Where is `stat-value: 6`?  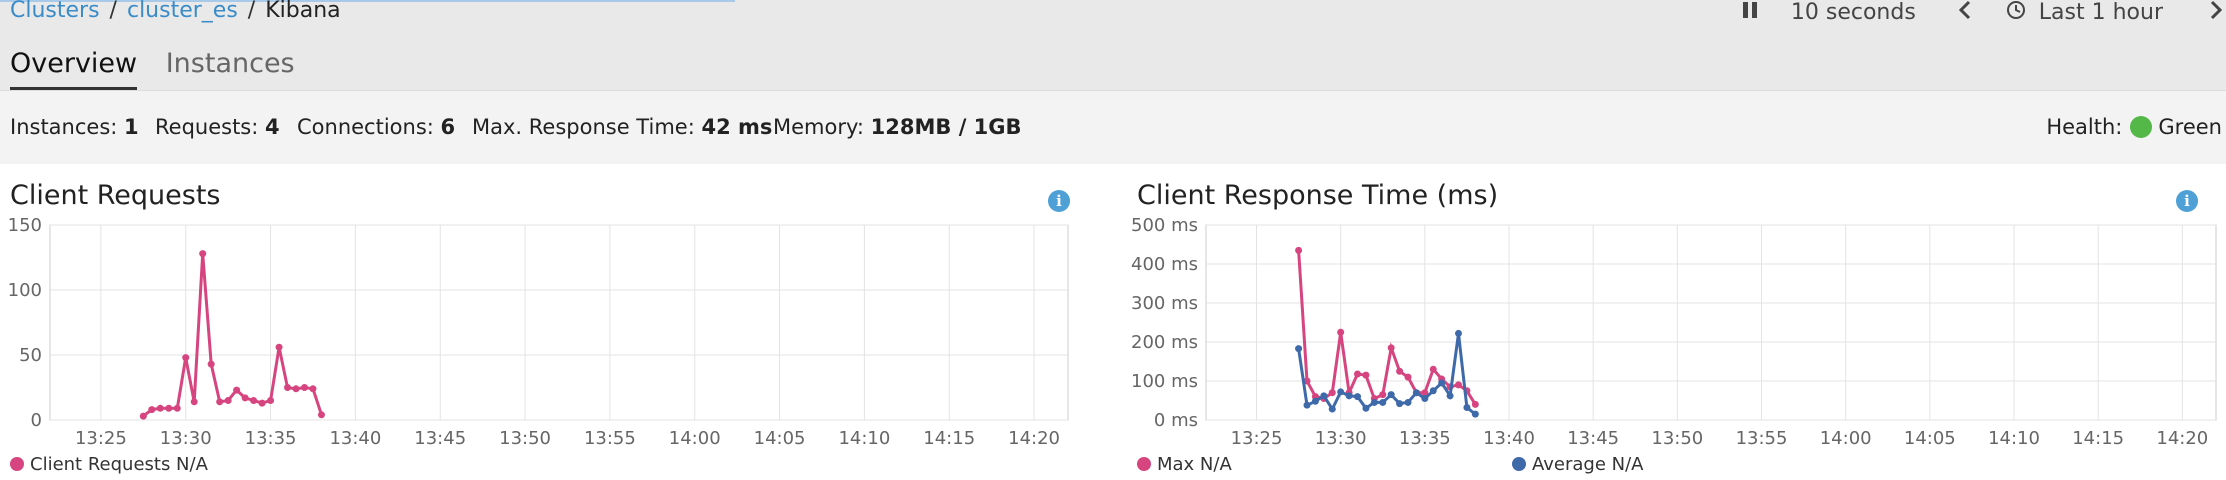 stat-value: 6 is located at coordinates (448, 127).